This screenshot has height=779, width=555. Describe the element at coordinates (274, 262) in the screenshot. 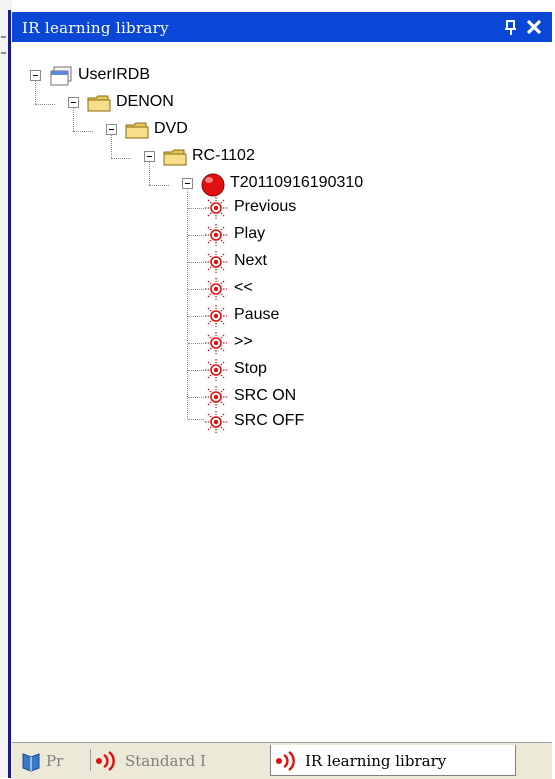

I see `tree-leaf-command: Next` at that location.